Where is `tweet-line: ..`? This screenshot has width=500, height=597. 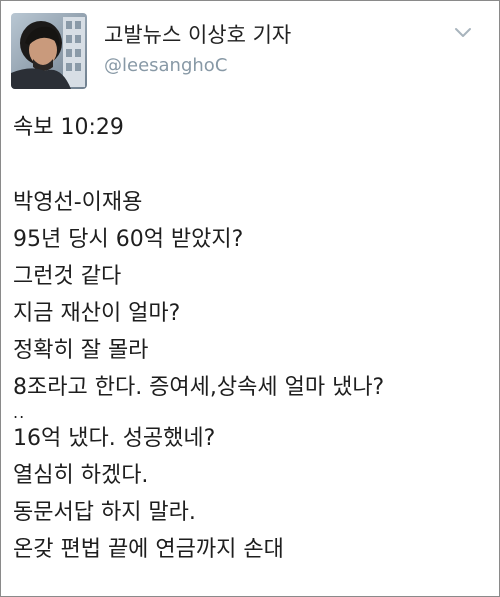
tweet-line: .. is located at coordinates (19, 412).